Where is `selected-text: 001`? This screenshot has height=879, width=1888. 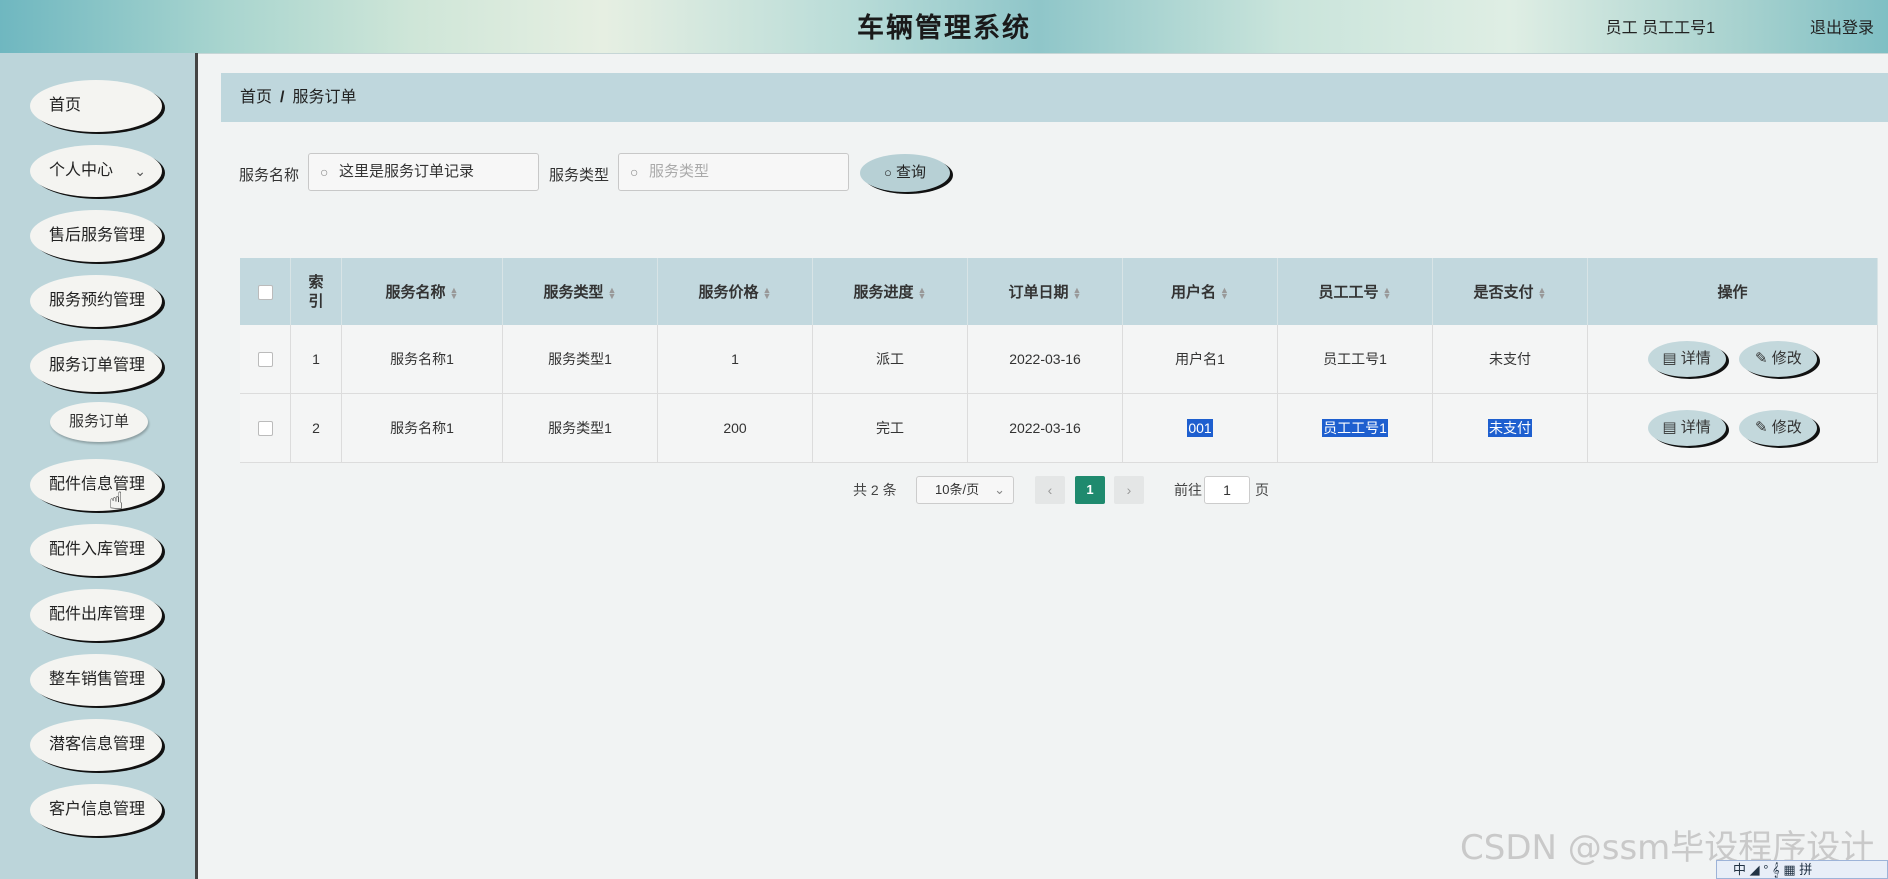 selected-text: 001 is located at coordinates (1200, 428).